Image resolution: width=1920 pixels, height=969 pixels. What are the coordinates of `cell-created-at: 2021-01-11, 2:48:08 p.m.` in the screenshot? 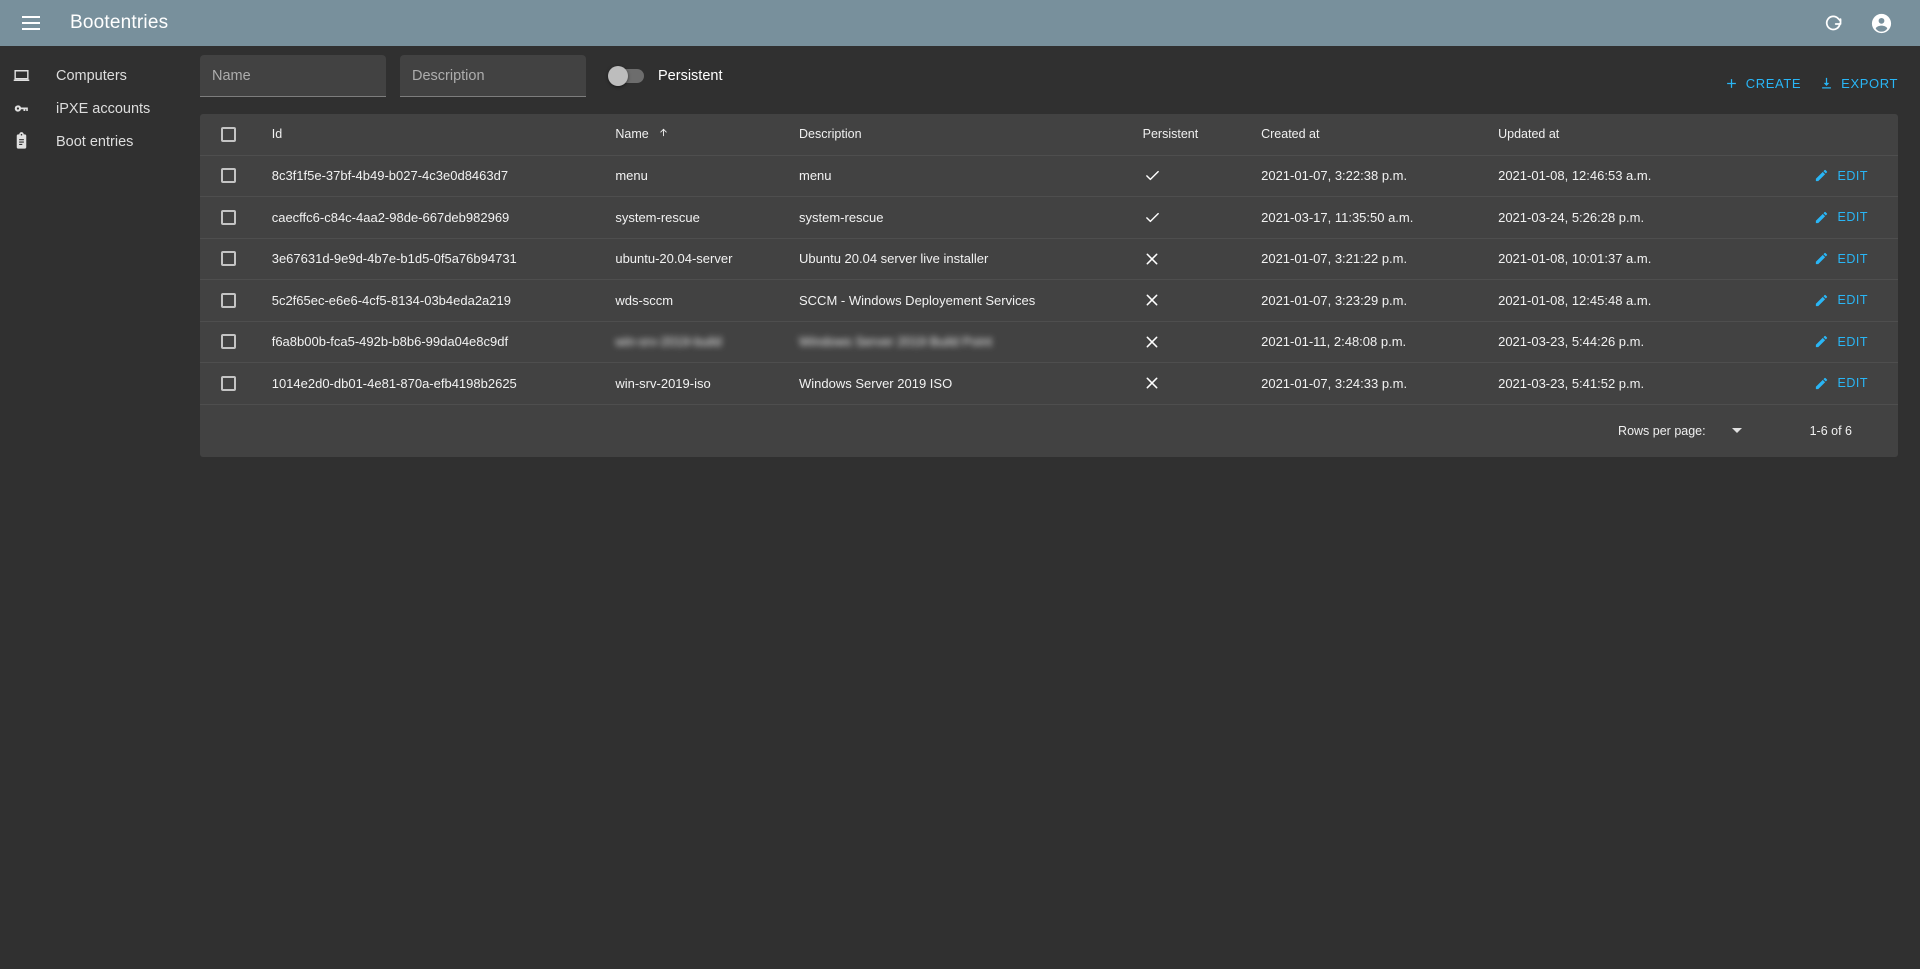 It's located at (1377, 342).